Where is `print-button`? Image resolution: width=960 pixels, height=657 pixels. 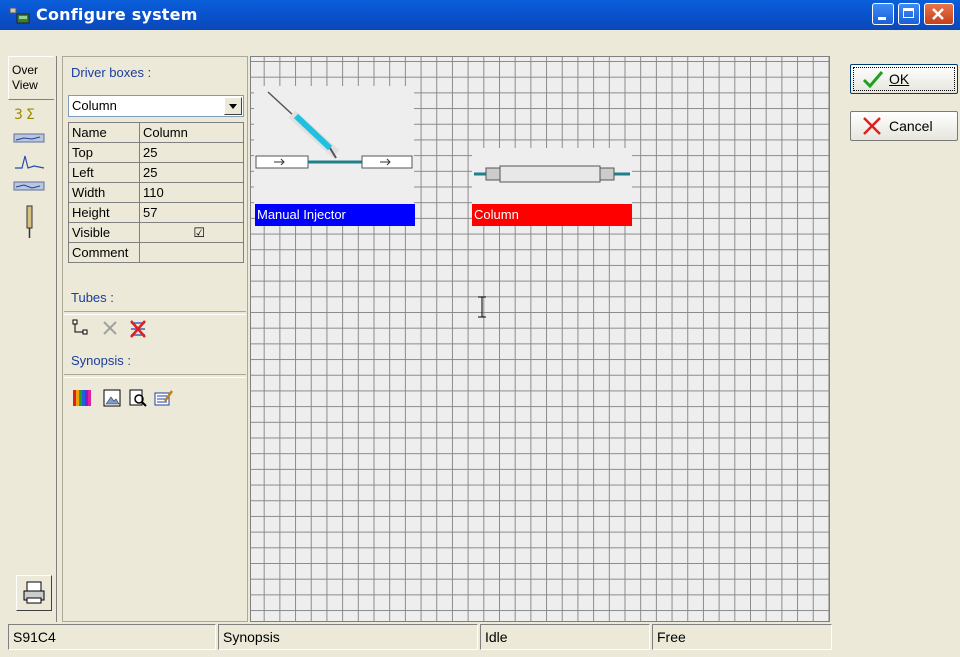 print-button is located at coordinates (34, 593).